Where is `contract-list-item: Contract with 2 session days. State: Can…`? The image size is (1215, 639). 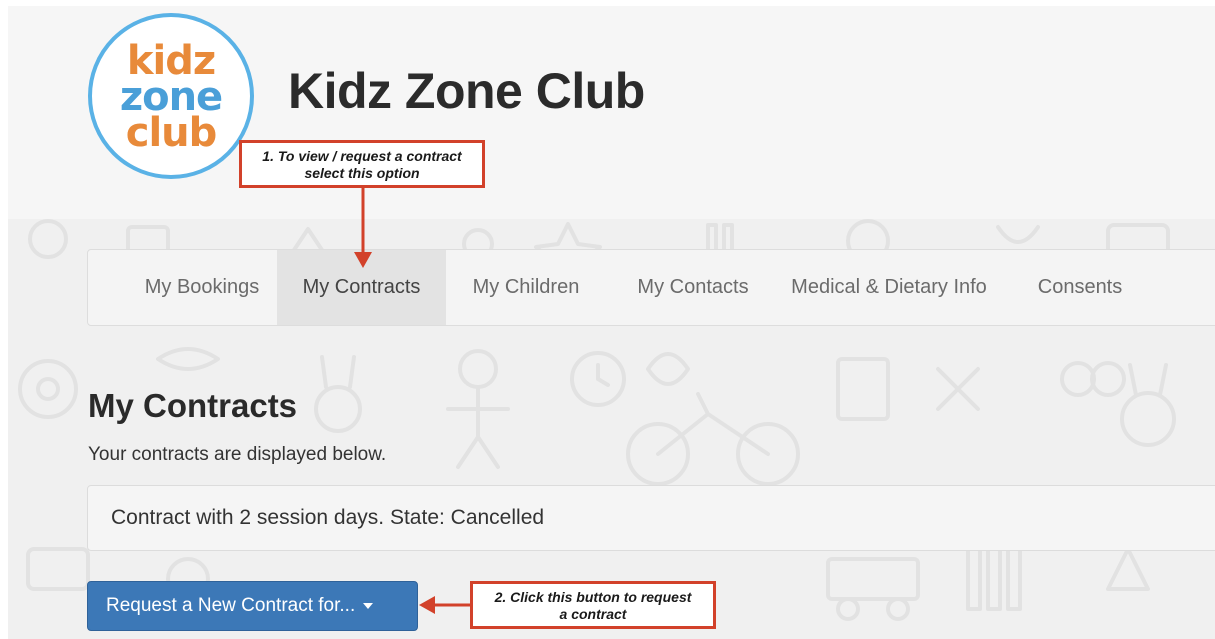 contract-list-item: Contract with 2 session days. State: Can… is located at coordinates (651, 518).